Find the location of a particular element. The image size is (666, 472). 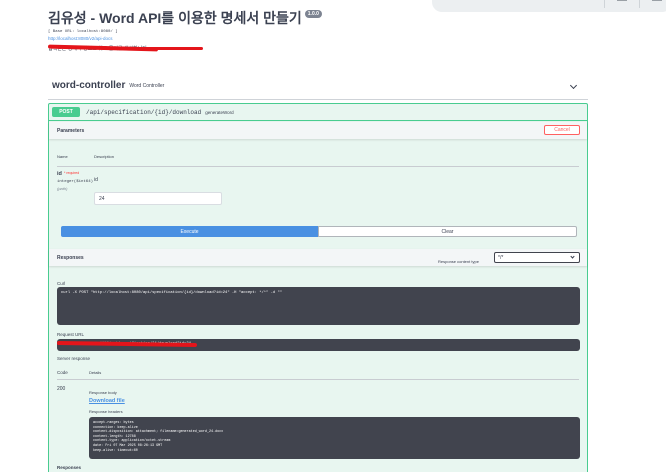

param-required: * required is located at coordinates (72, 173).